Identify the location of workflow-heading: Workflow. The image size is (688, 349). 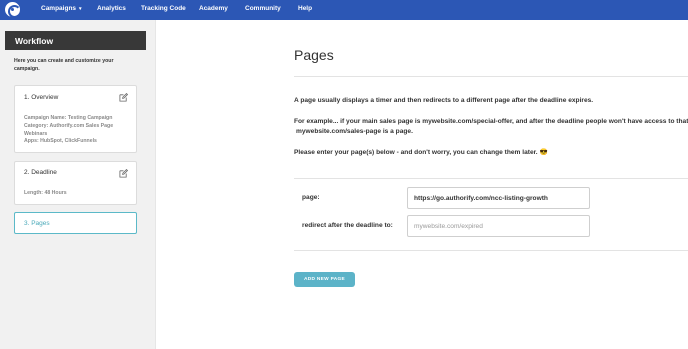
(75, 40).